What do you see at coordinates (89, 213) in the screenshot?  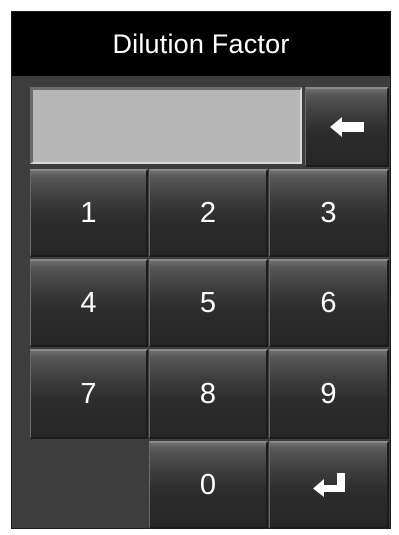 I see `key-1-button: 1` at bounding box center [89, 213].